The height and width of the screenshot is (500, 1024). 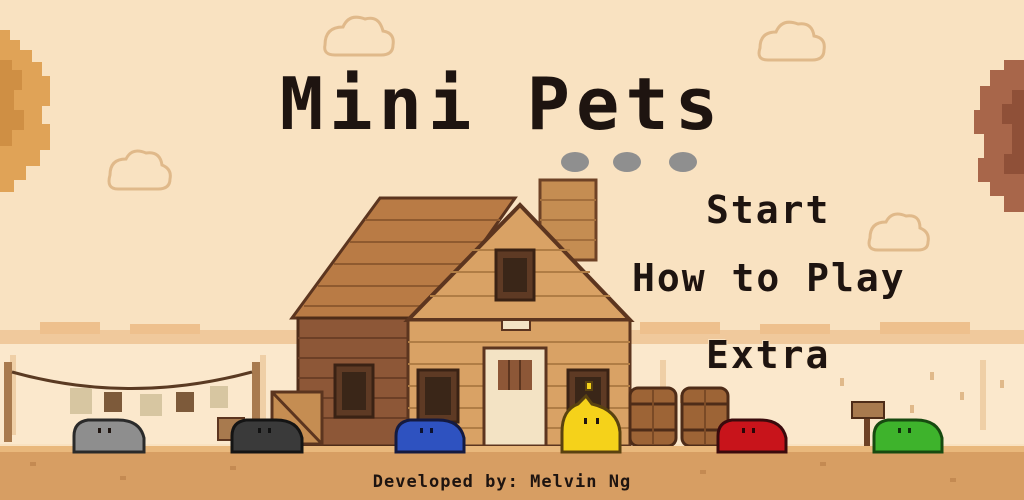 I want to click on extra-button: Extra, so click(x=768, y=355).